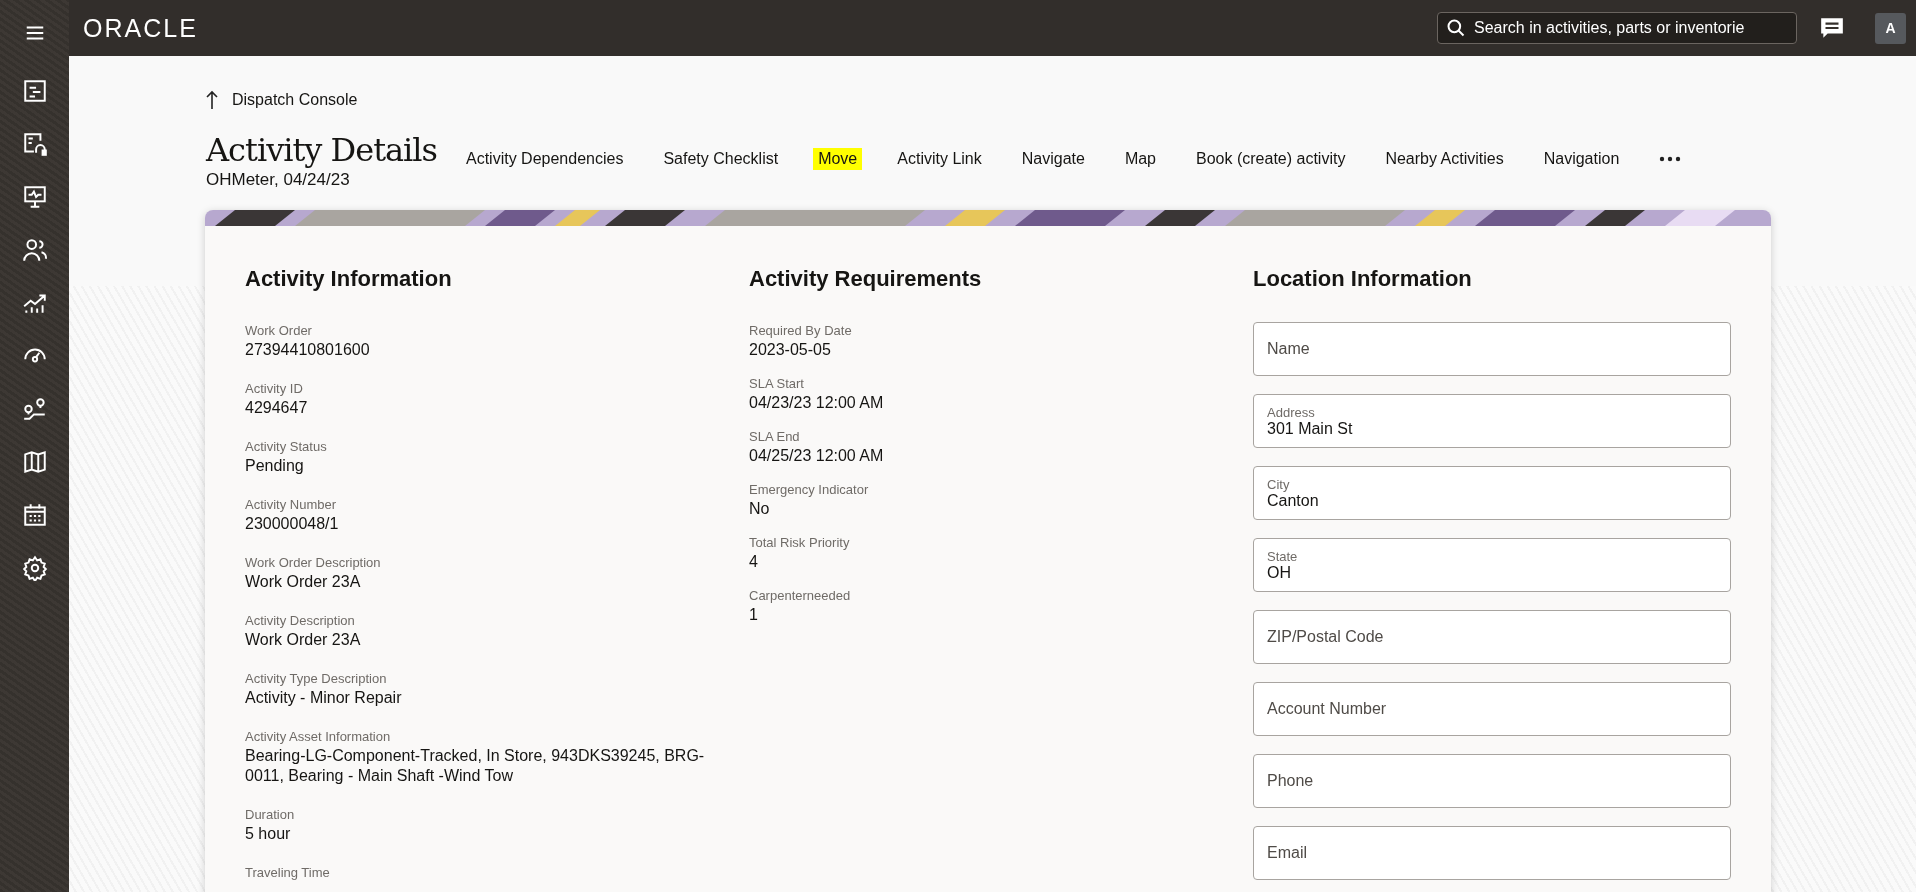 The image size is (1916, 892). What do you see at coordinates (34, 409) in the screenshot?
I see `route-pins-icon` at bounding box center [34, 409].